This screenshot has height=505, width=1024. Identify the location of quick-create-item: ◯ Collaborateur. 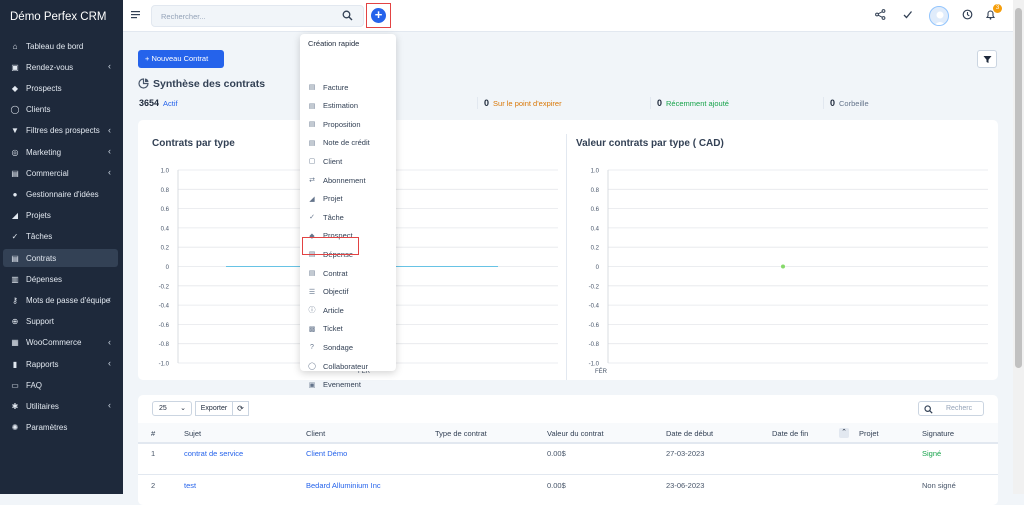
(348, 366).